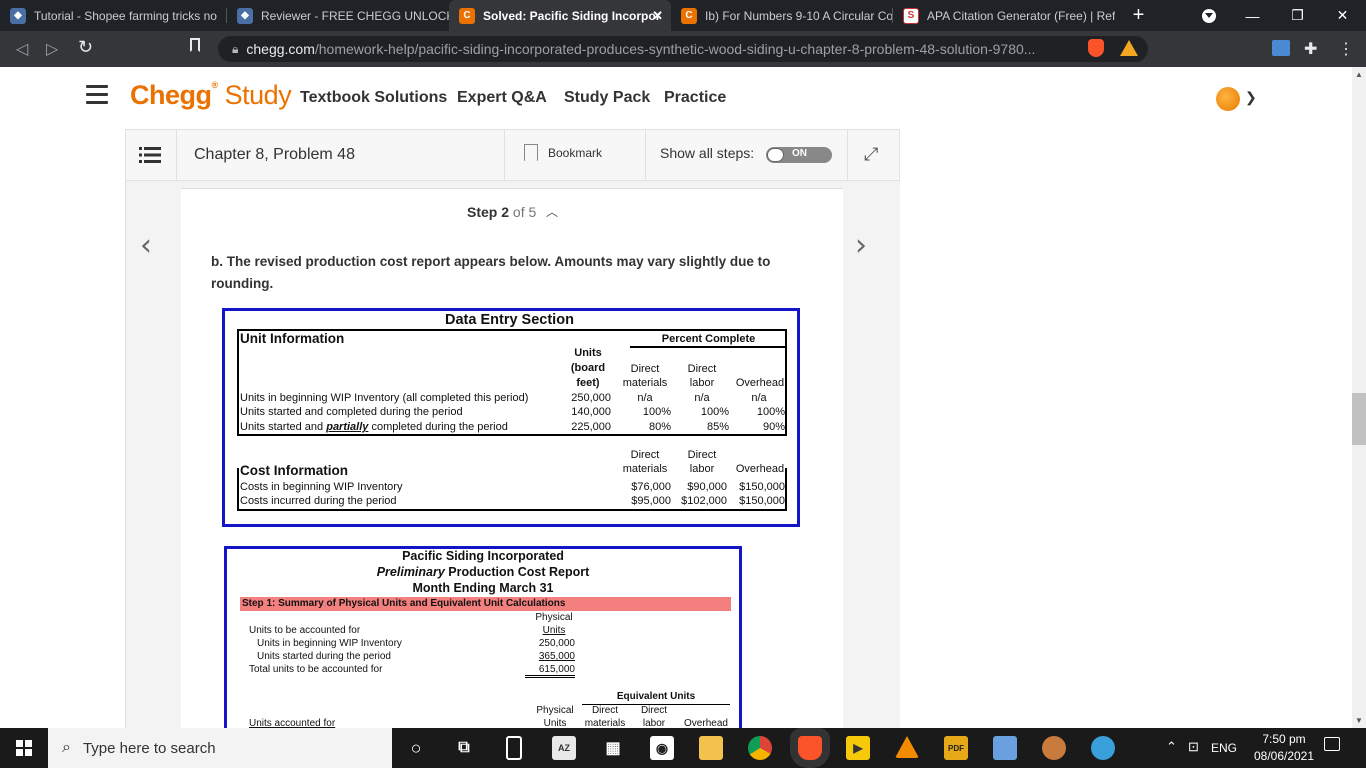  Describe the element at coordinates (1359, 720) in the screenshot. I see `scroll-down-icon: ▼` at that location.